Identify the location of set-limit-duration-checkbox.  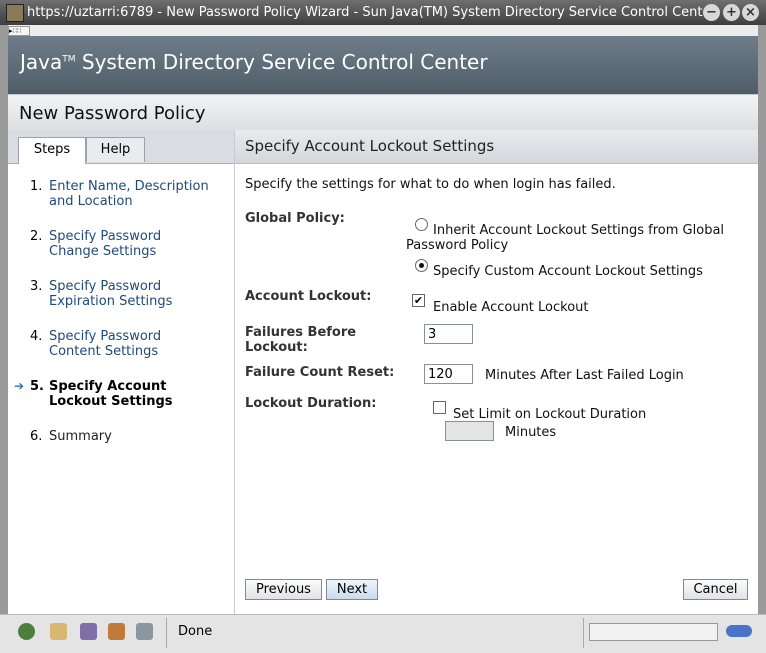
(439, 407).